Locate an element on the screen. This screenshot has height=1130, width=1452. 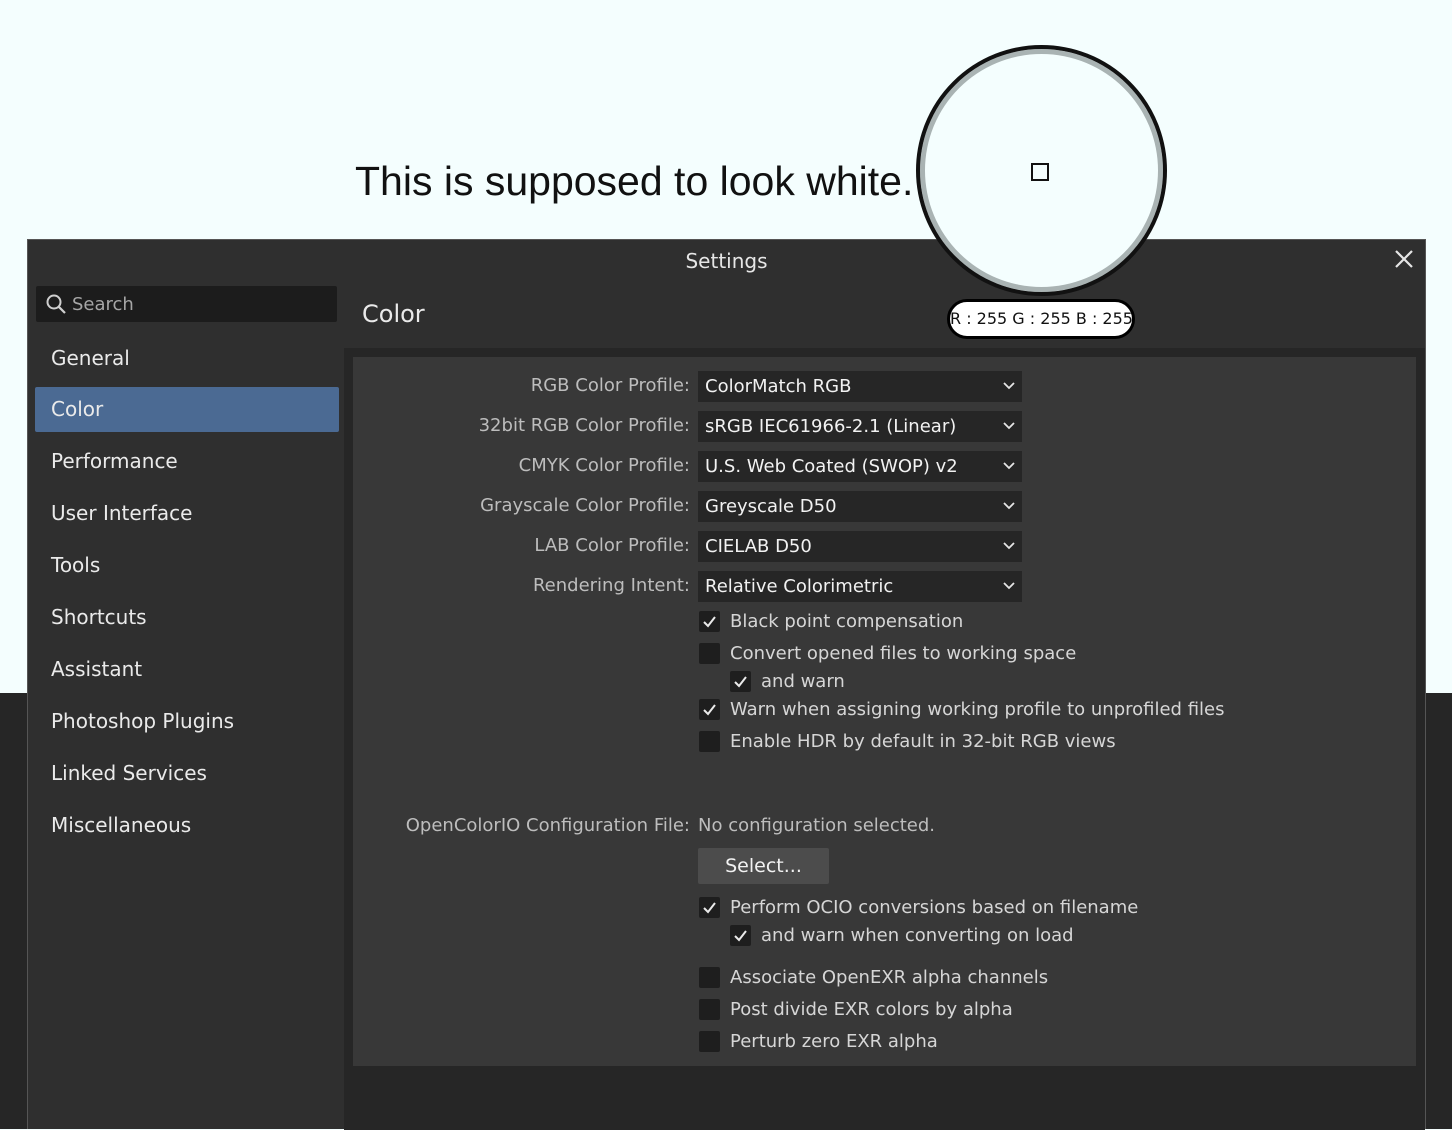
close-icon is located at coordinates (1404, 259).